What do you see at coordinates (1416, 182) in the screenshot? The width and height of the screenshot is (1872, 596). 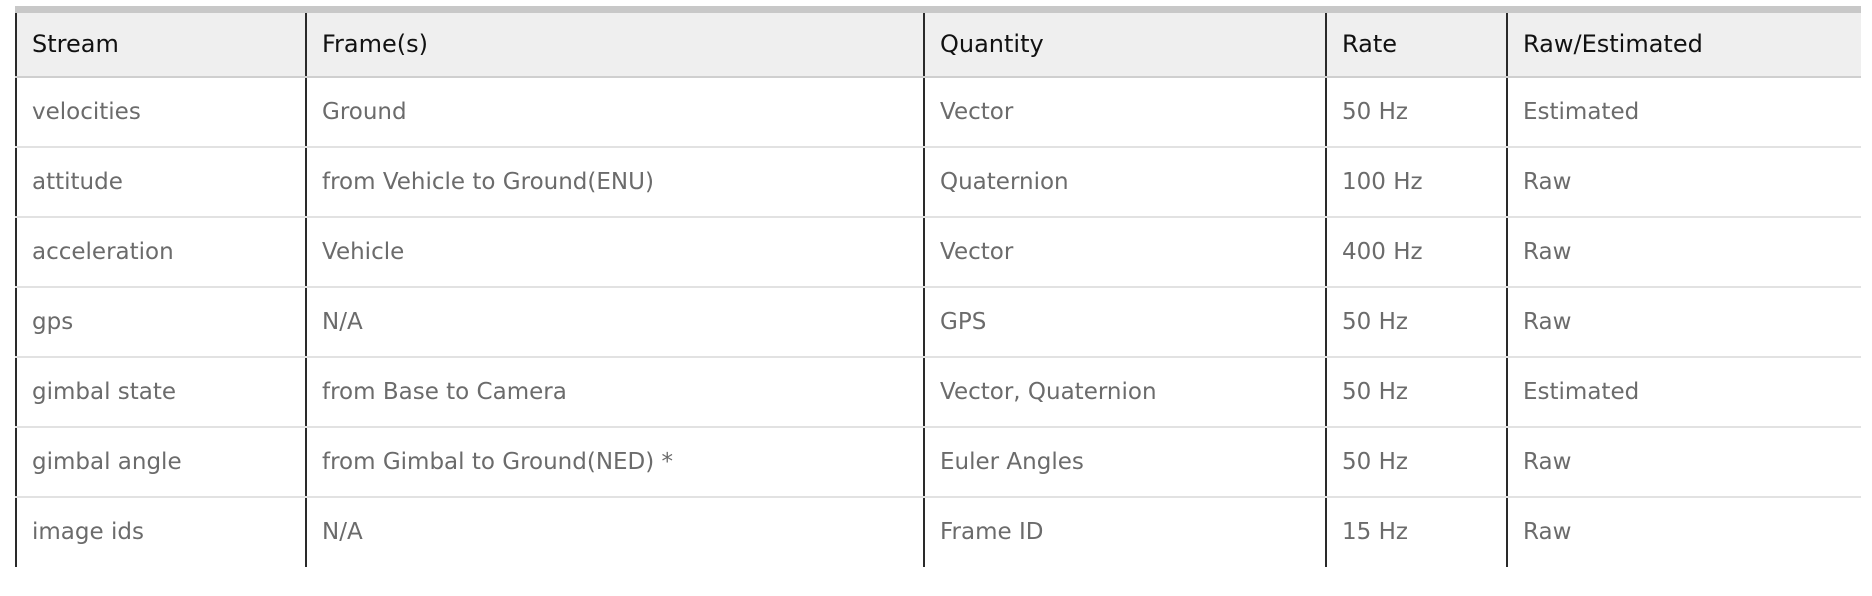 I see `cell-rate: 100 Hz` at bounding box center [1416, 182].